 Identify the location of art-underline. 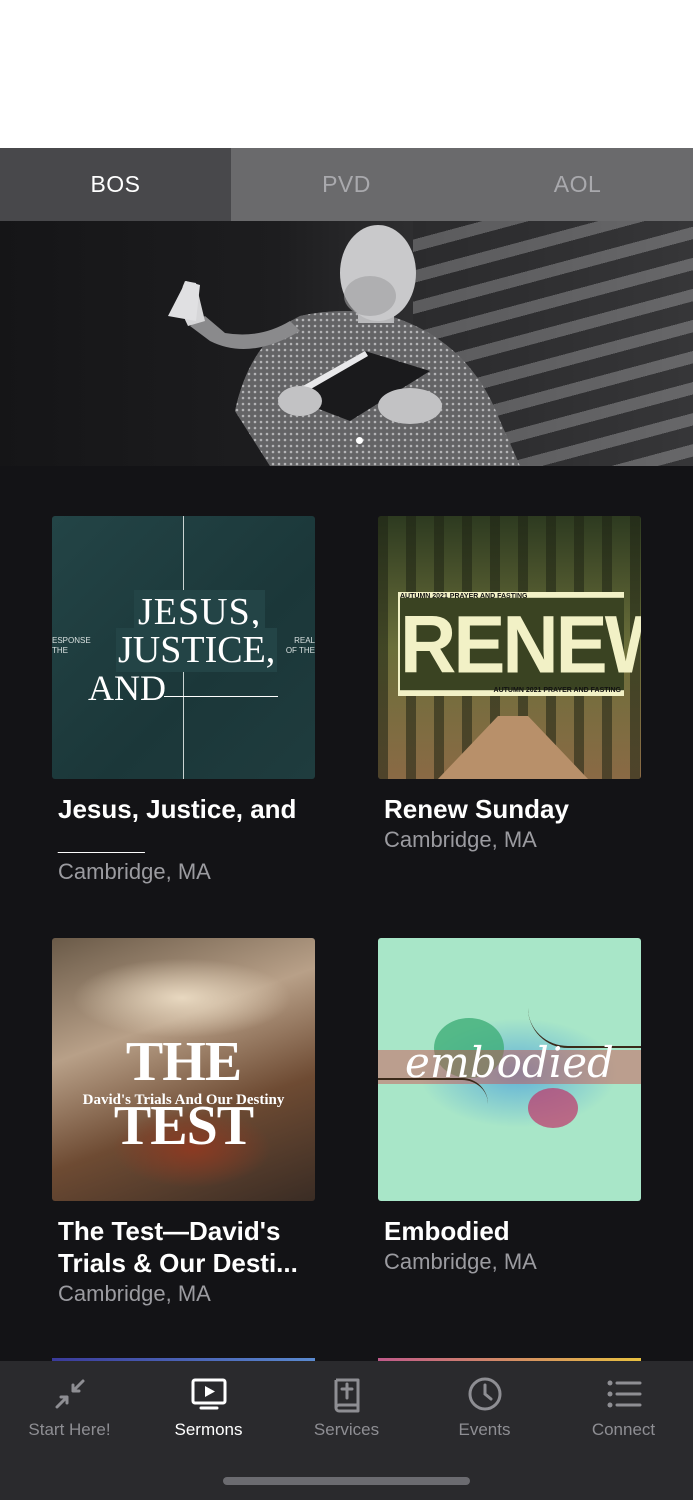
(221, 696).